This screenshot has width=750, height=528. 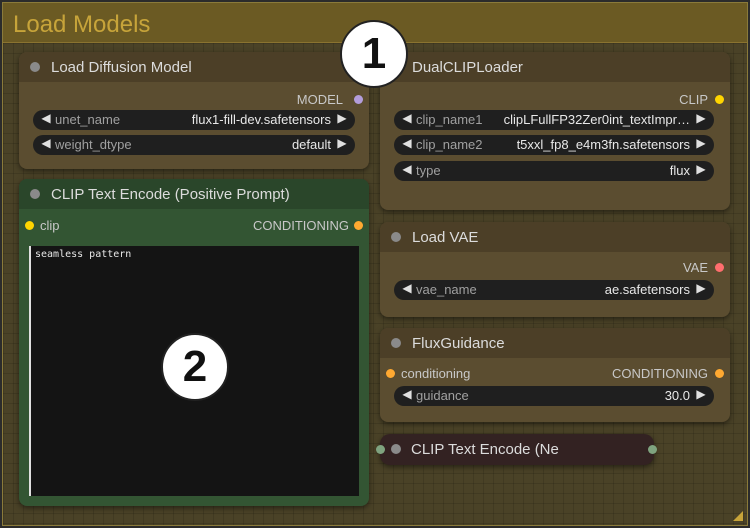 I want to click on node-header: FluxGuidance, so click(x=555, y=343).